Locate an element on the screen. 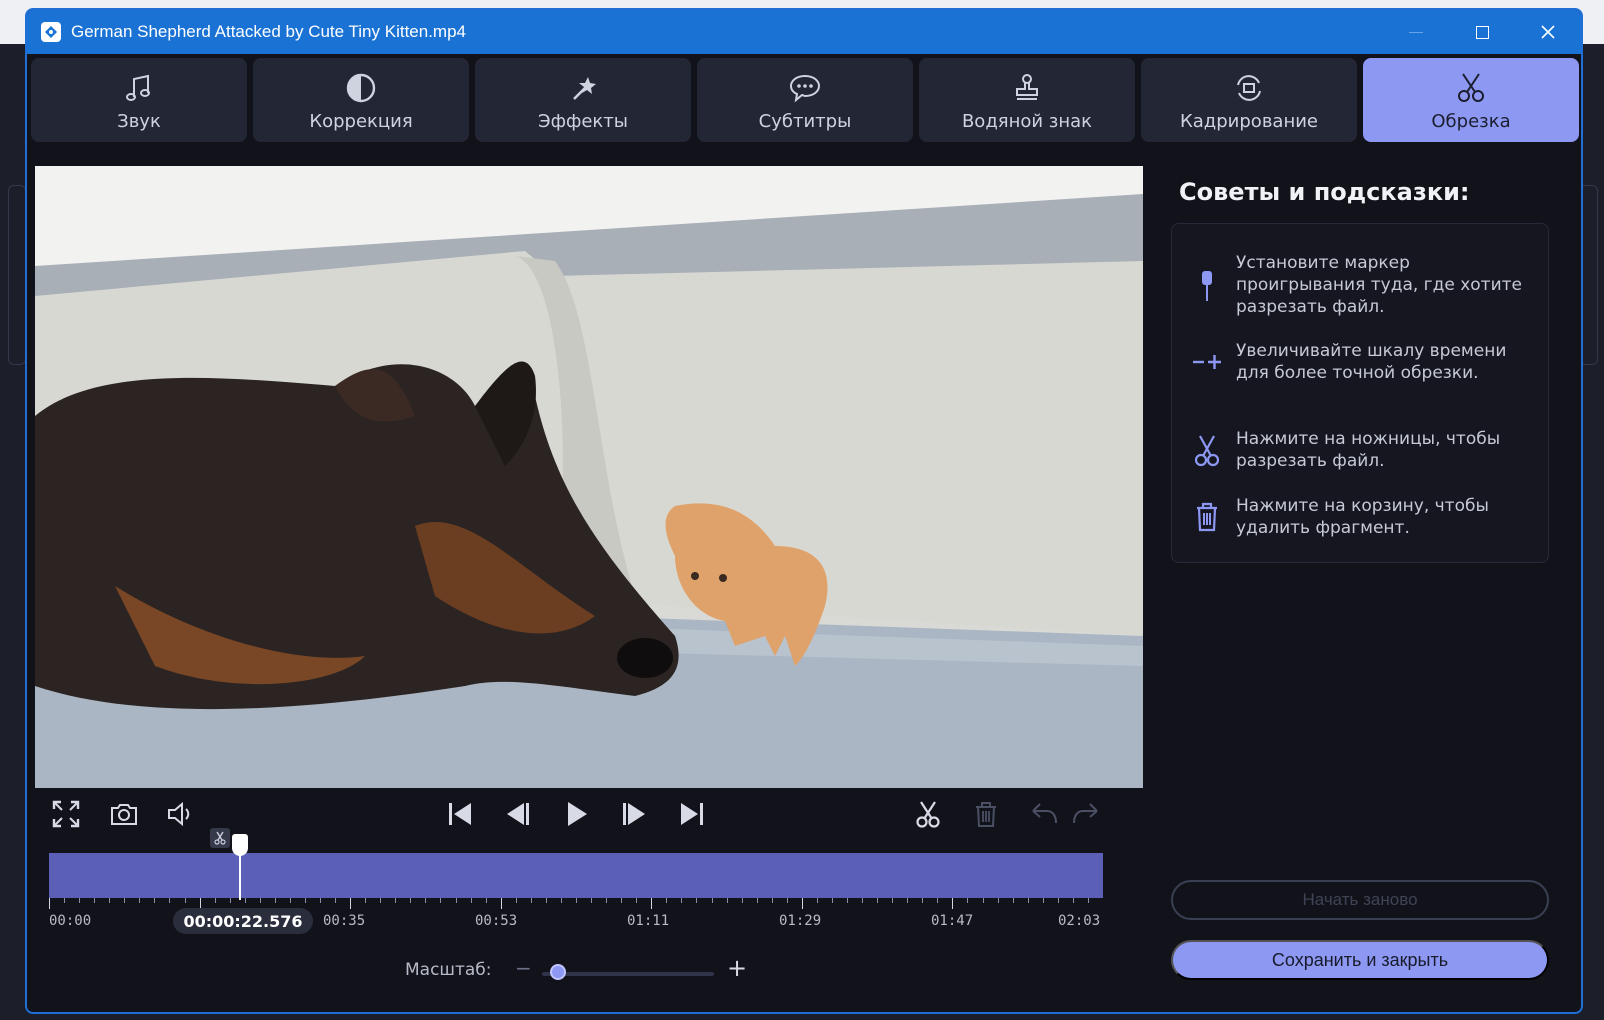 The height and width of the screenshot is (1020, 1604). redo-button is located at coordinates (1086, 814).